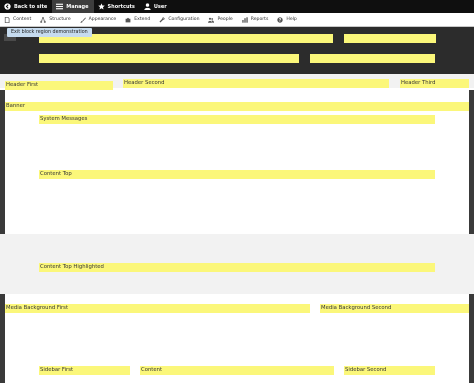 The height and width of the screenshot is (383, 474). What do you see at coordinates (142, 19) in the screenshot?
I see `admin-menu-extend-label: Extend` at bounding box center [142, 19].